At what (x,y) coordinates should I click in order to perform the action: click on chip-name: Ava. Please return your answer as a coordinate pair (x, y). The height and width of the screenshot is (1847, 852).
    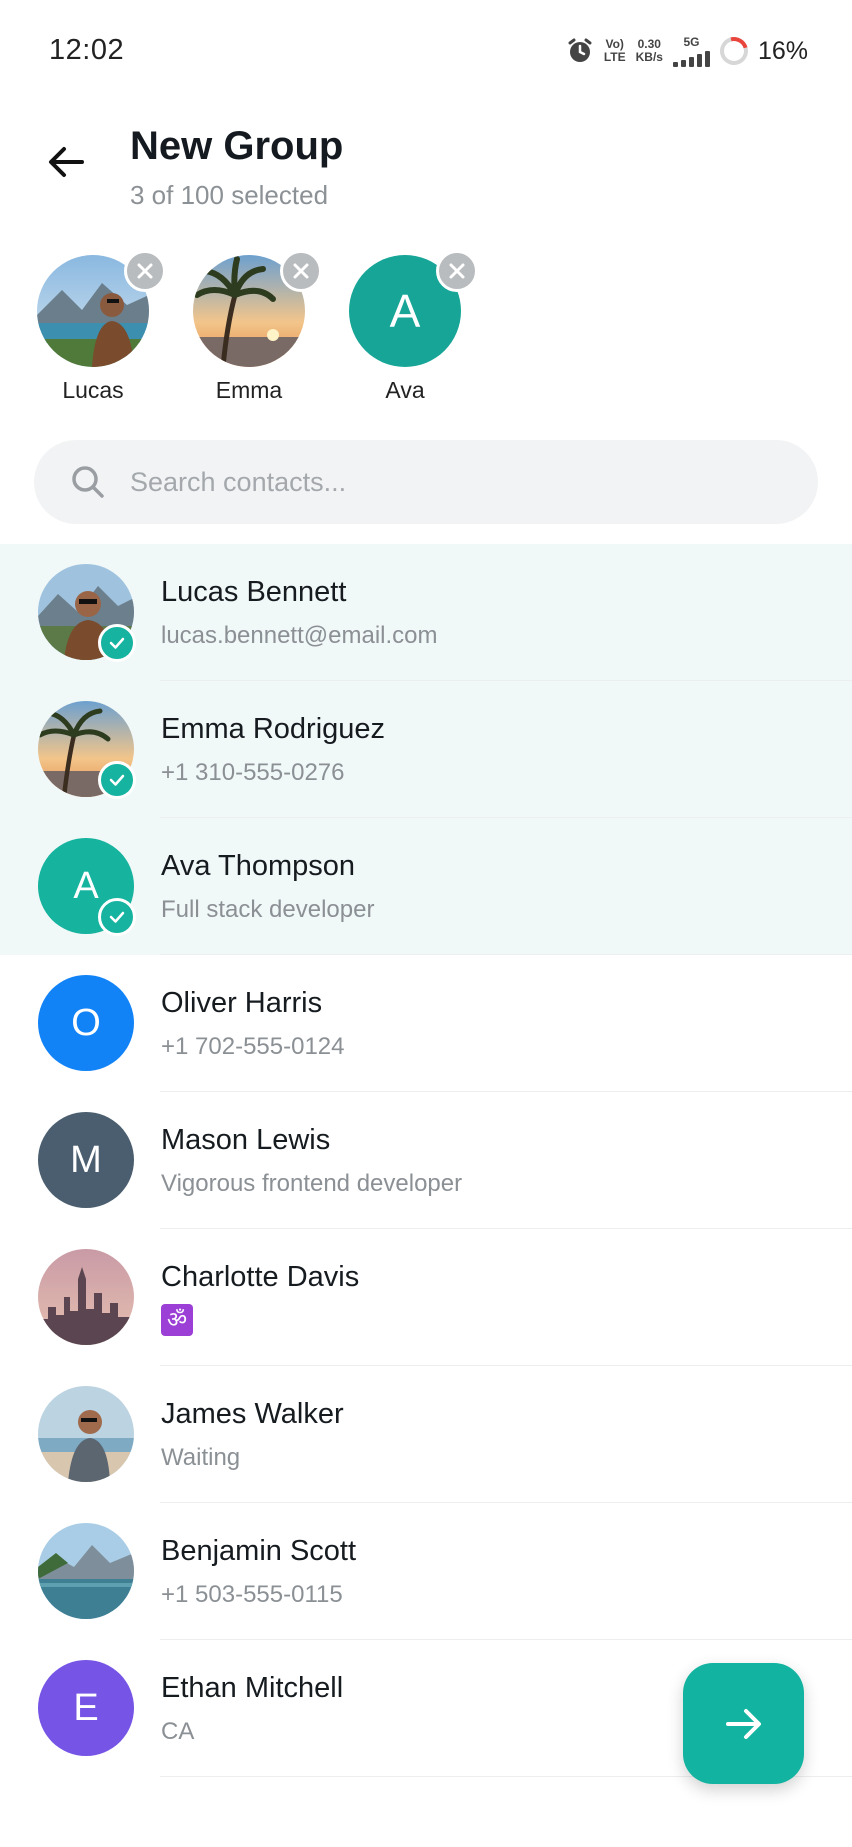
    Looking at the image, I should click on (405, 390).